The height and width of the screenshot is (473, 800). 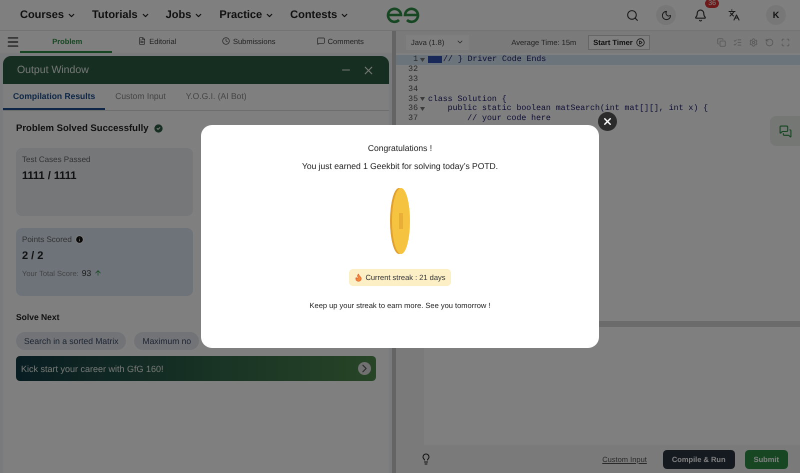 What do you see at coordinates (508, 119) in the screenshot?
I see `code-line: // your code here` at bounding box center [508, 119].